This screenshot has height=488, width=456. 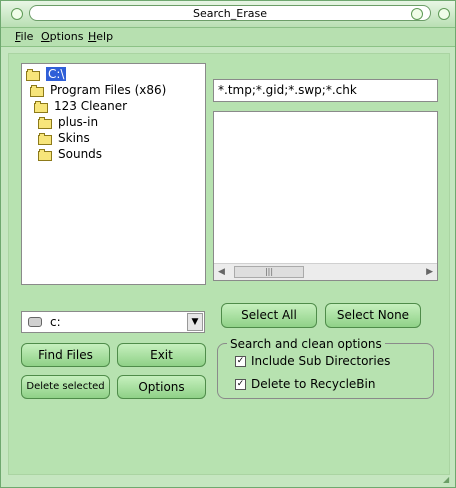 I want to click on tree-item-label: C:\, so click(x=56, y=74).